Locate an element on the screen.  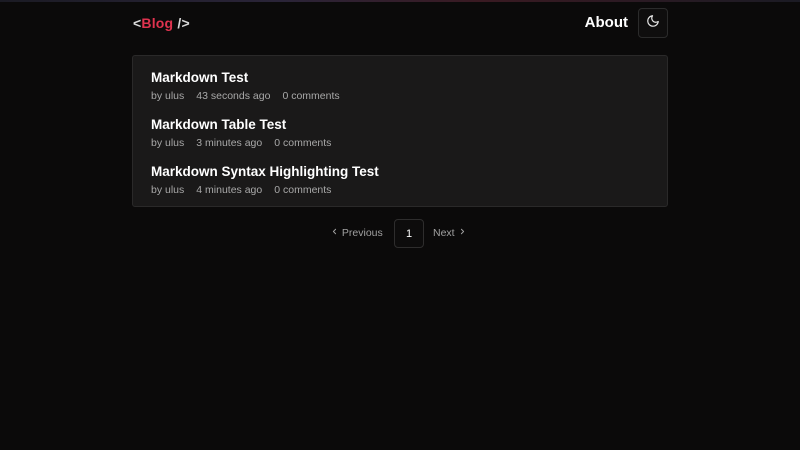
post-meta: by ulus 3 minutes ago 0 comments is located at coordinates (241, 143).